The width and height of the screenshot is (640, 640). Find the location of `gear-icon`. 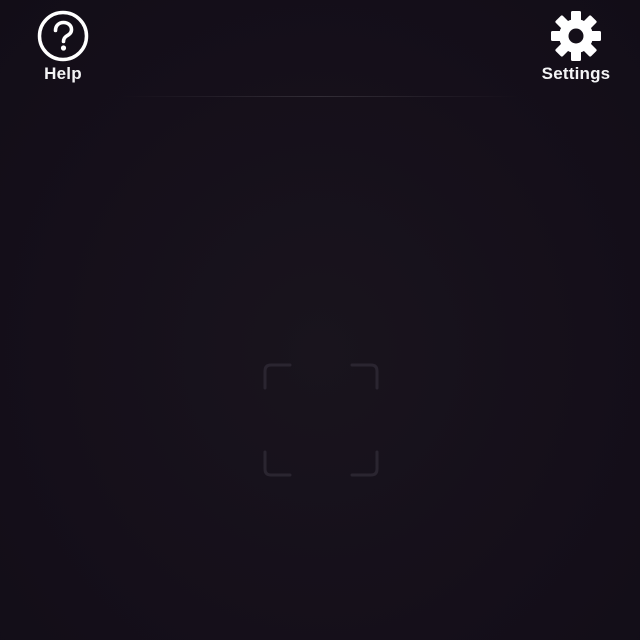

gear-icon is located at coordinates (576, 36).